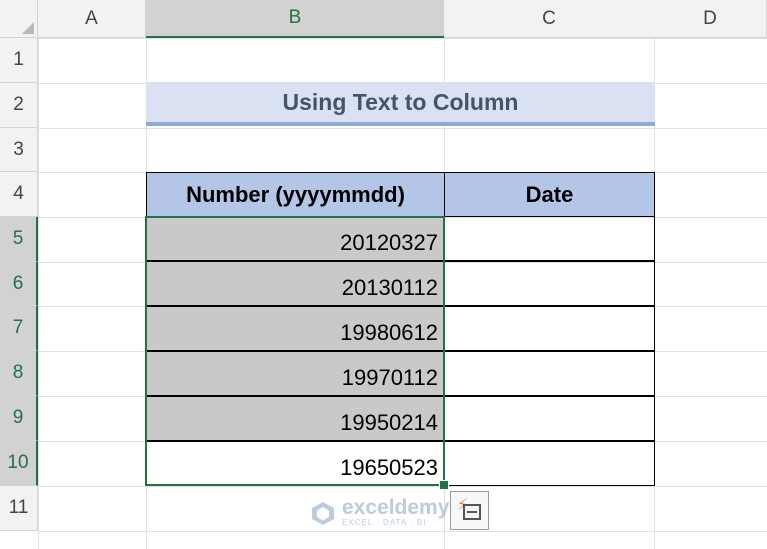  I want to click on flash-fill-options-button: ⚡, so click(469, 510).